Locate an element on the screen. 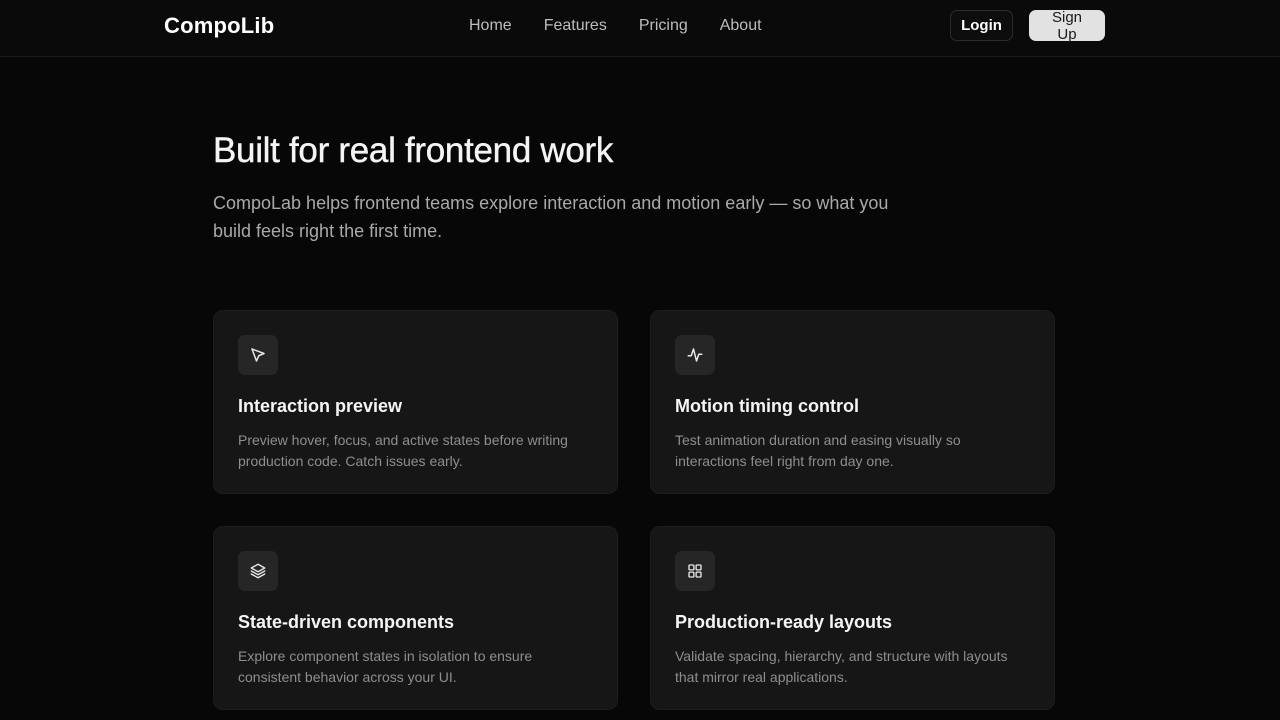 The image size is (1280, 720). layers-icon is located at coordinates (258, 571).